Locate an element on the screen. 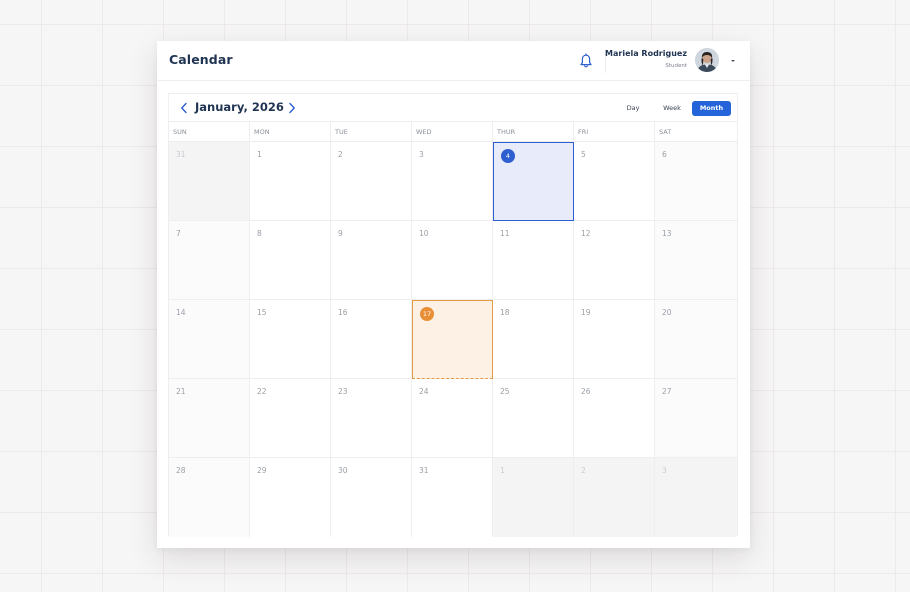  weekday-header: SAT is located at coordinates (696, 132).